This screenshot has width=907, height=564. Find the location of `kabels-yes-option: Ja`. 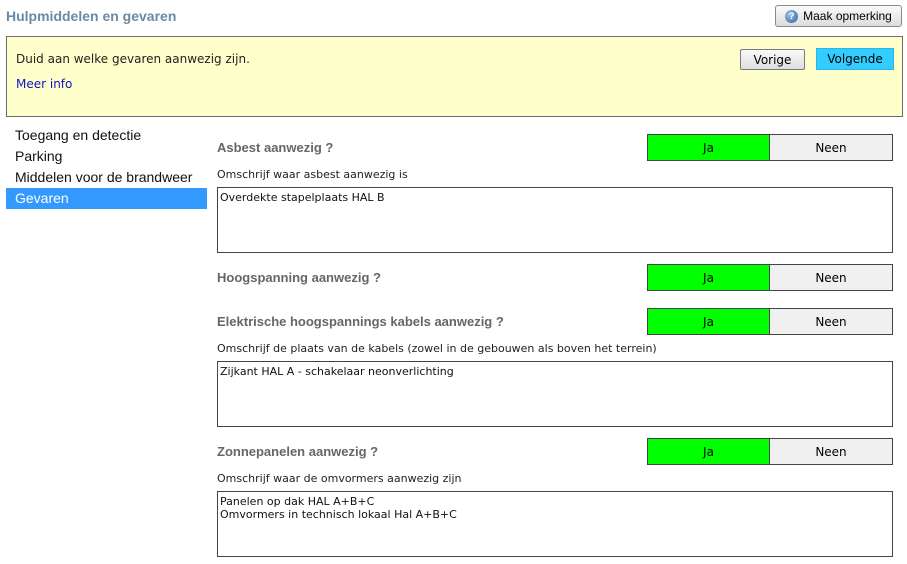

kabels-yes-option: Ja is located at coordinates (708, 321).